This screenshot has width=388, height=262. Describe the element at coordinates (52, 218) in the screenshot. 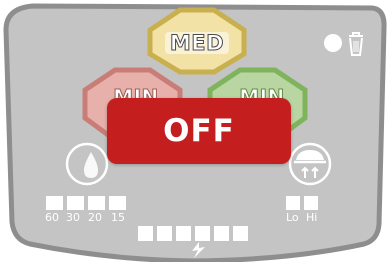

I see `timer-label-60: 60` at that location.